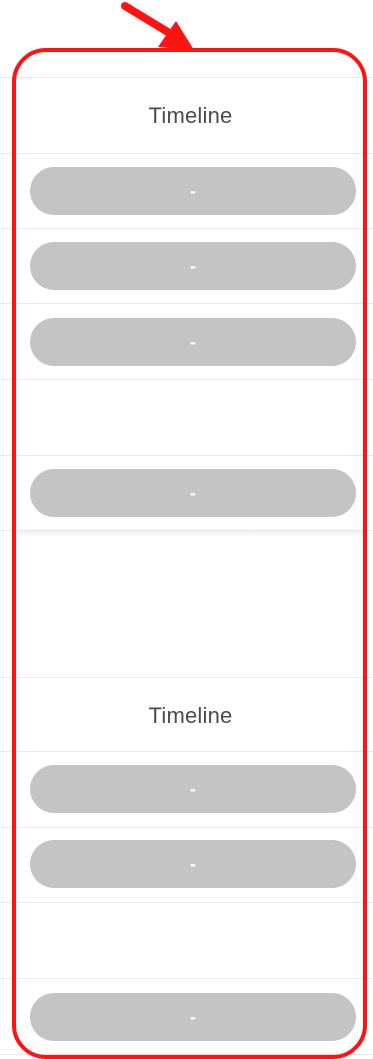 The image size is (373, 1059). Describe the element at coordinates (190, 534) in the screenshot. I see `section-separator` at that location.